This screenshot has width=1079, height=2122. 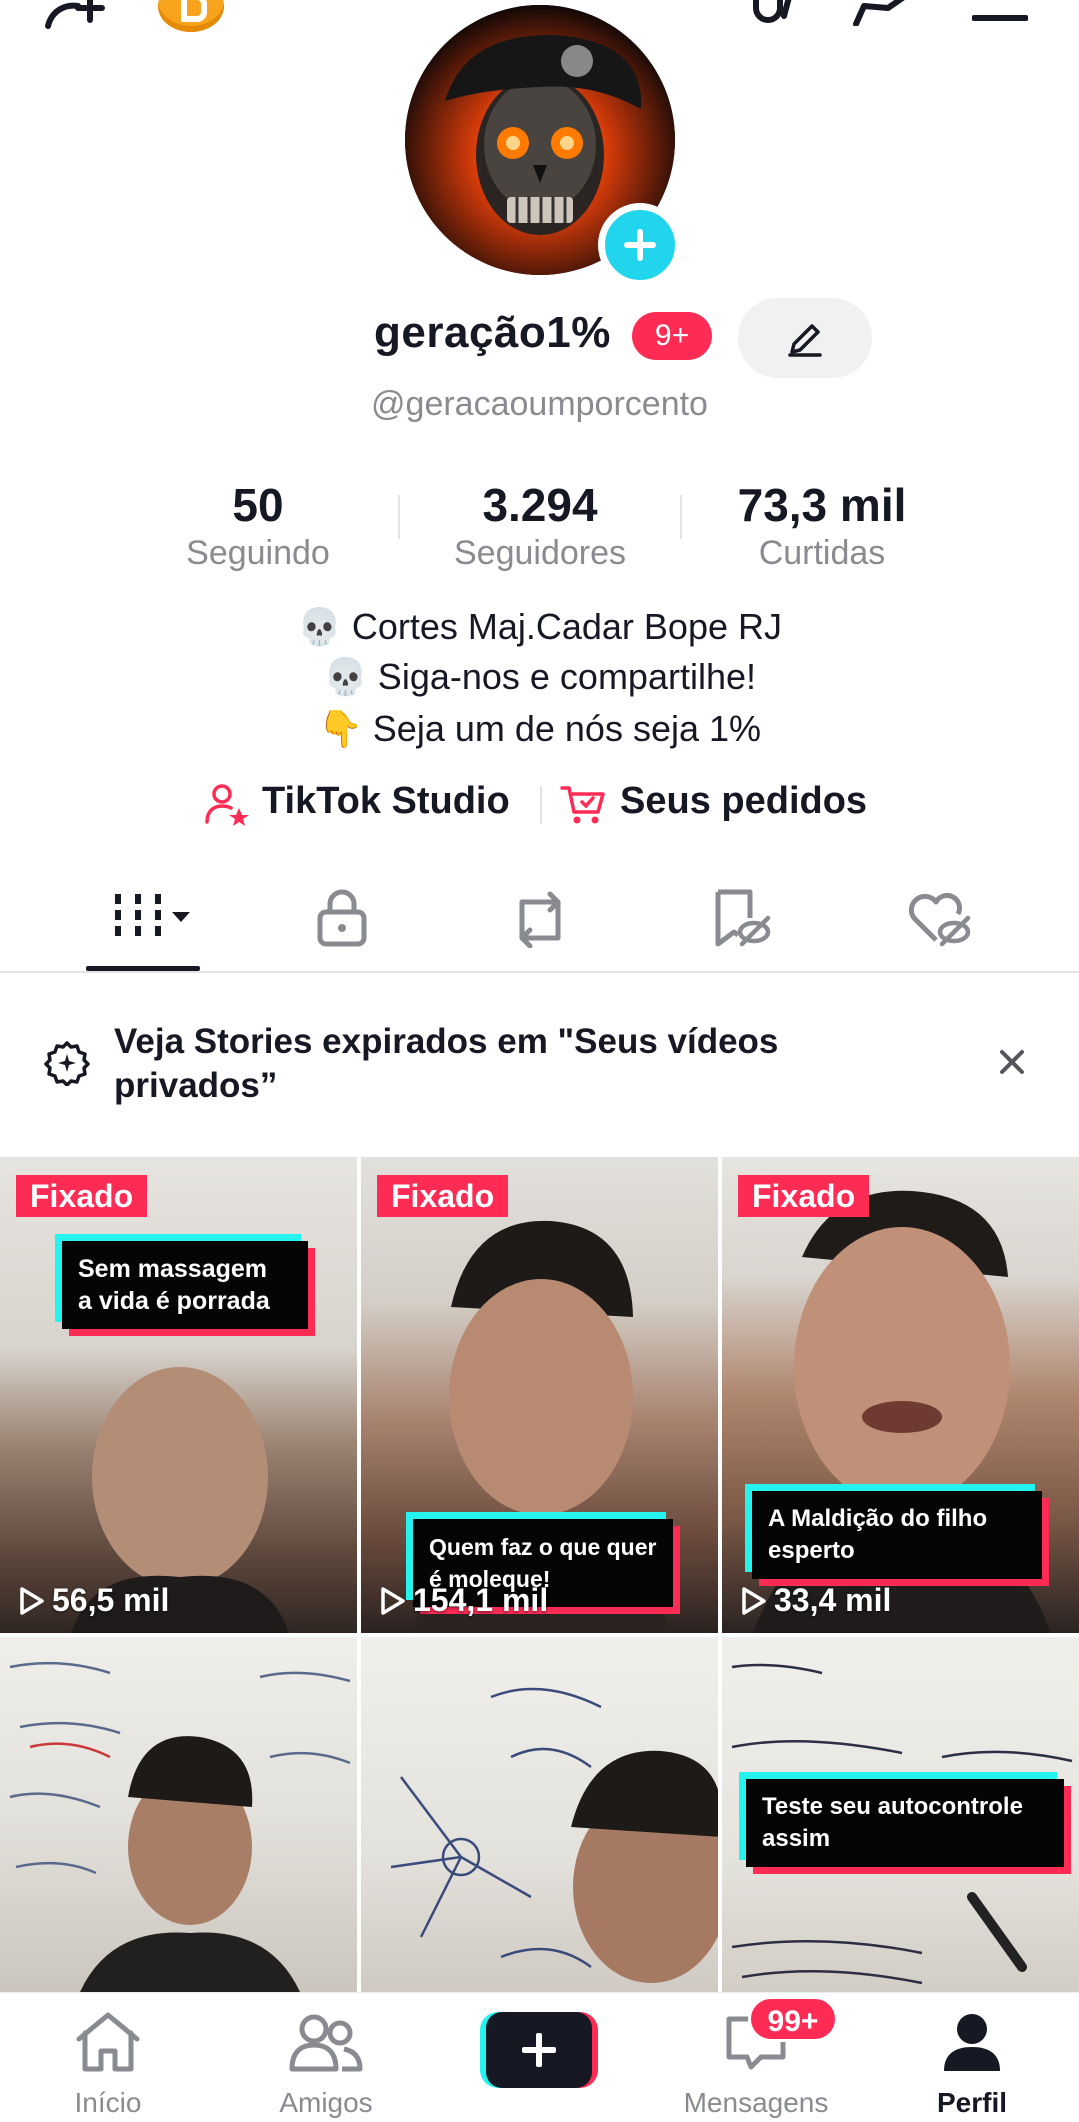 I want to click on share-profile-icon, so click(x=888, y=13).